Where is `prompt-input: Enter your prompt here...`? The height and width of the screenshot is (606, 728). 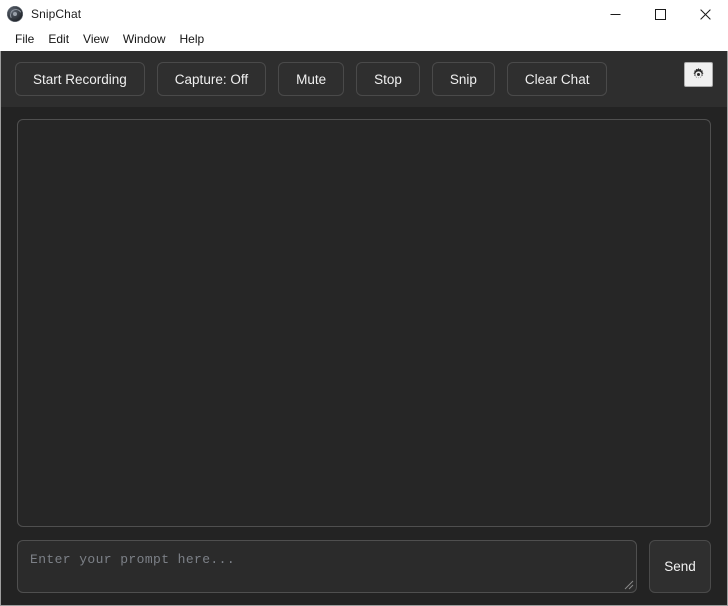
prompt-input: Enter your prompt here... is located at coordinates (327, 566).